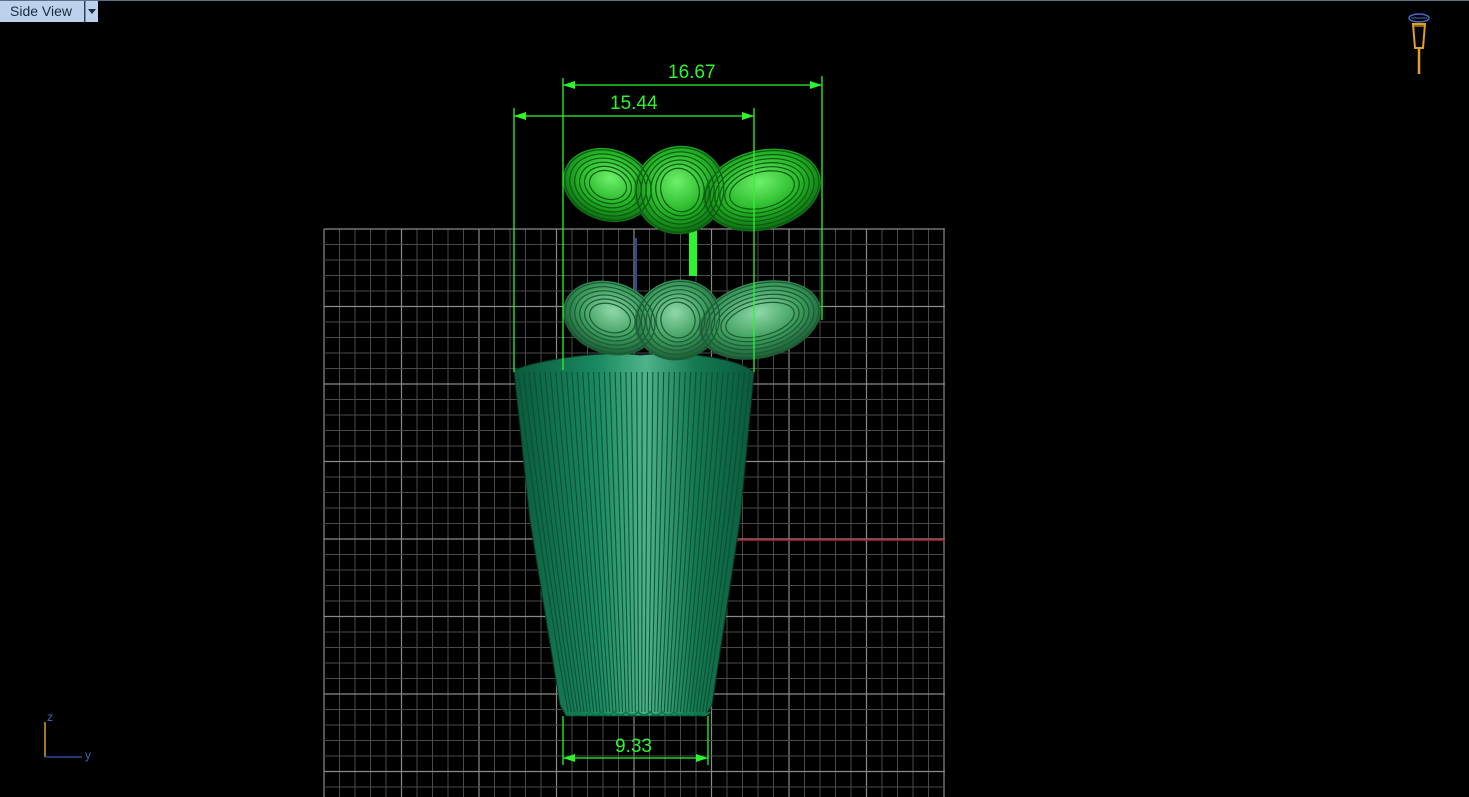 Image resolution: width=1469 pixels, height=797 pixels. Describe the element at coordinates (50, 717) in the screenshot. I see `axis-label-z: z` at that location.